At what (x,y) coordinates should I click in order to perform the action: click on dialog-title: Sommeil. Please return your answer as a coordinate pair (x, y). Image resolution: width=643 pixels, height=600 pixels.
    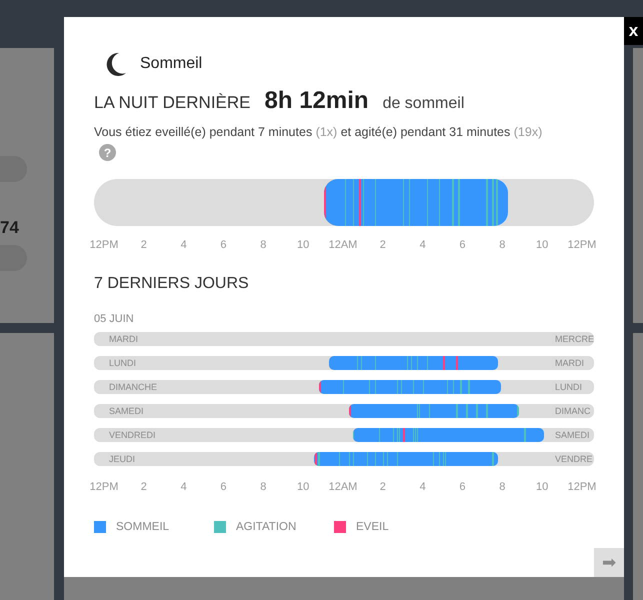
    Looking at the image, I should click on (171, 64).